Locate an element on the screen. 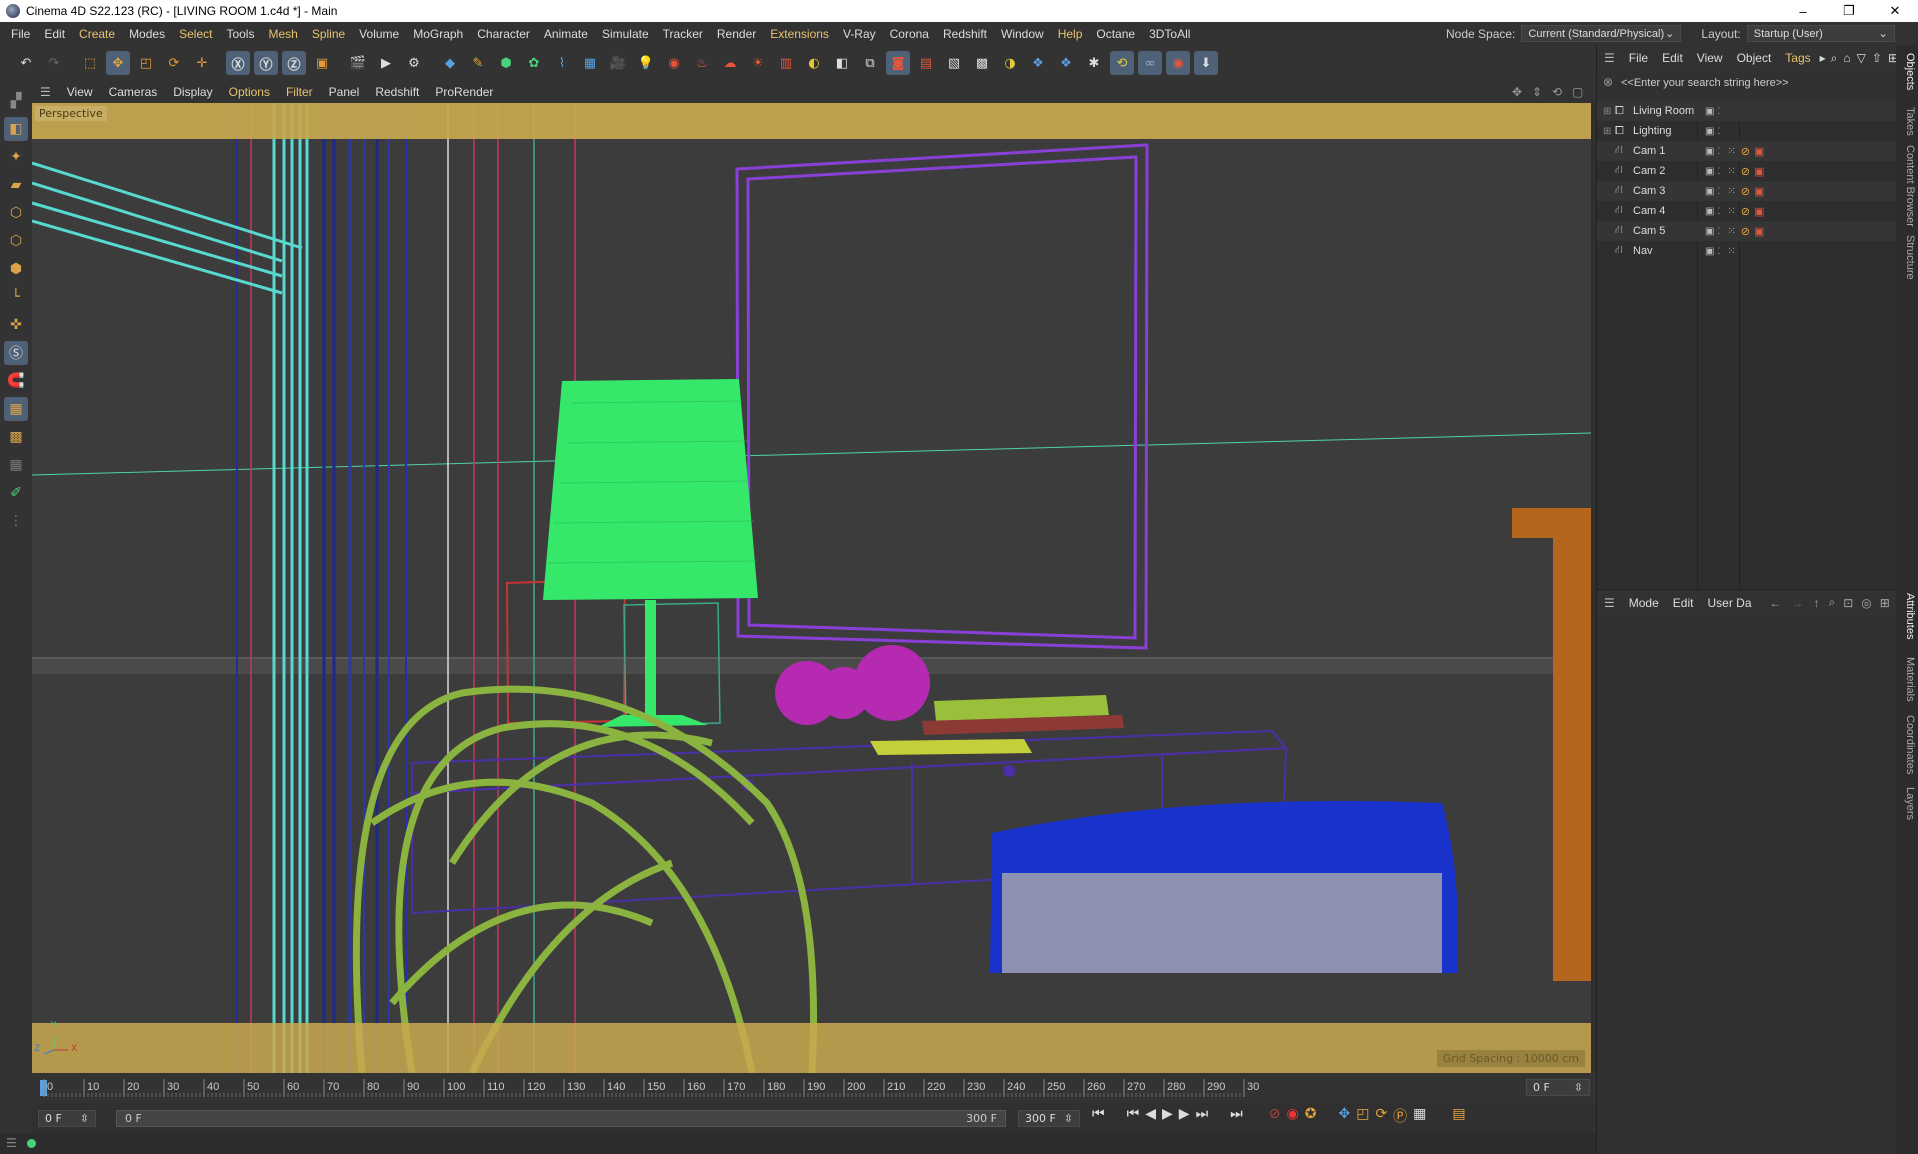 Image resolution: width=1918 pixels, height=1154 pixels. rotate-tool-icon: ⟳ is located at coordinates (174, 63).